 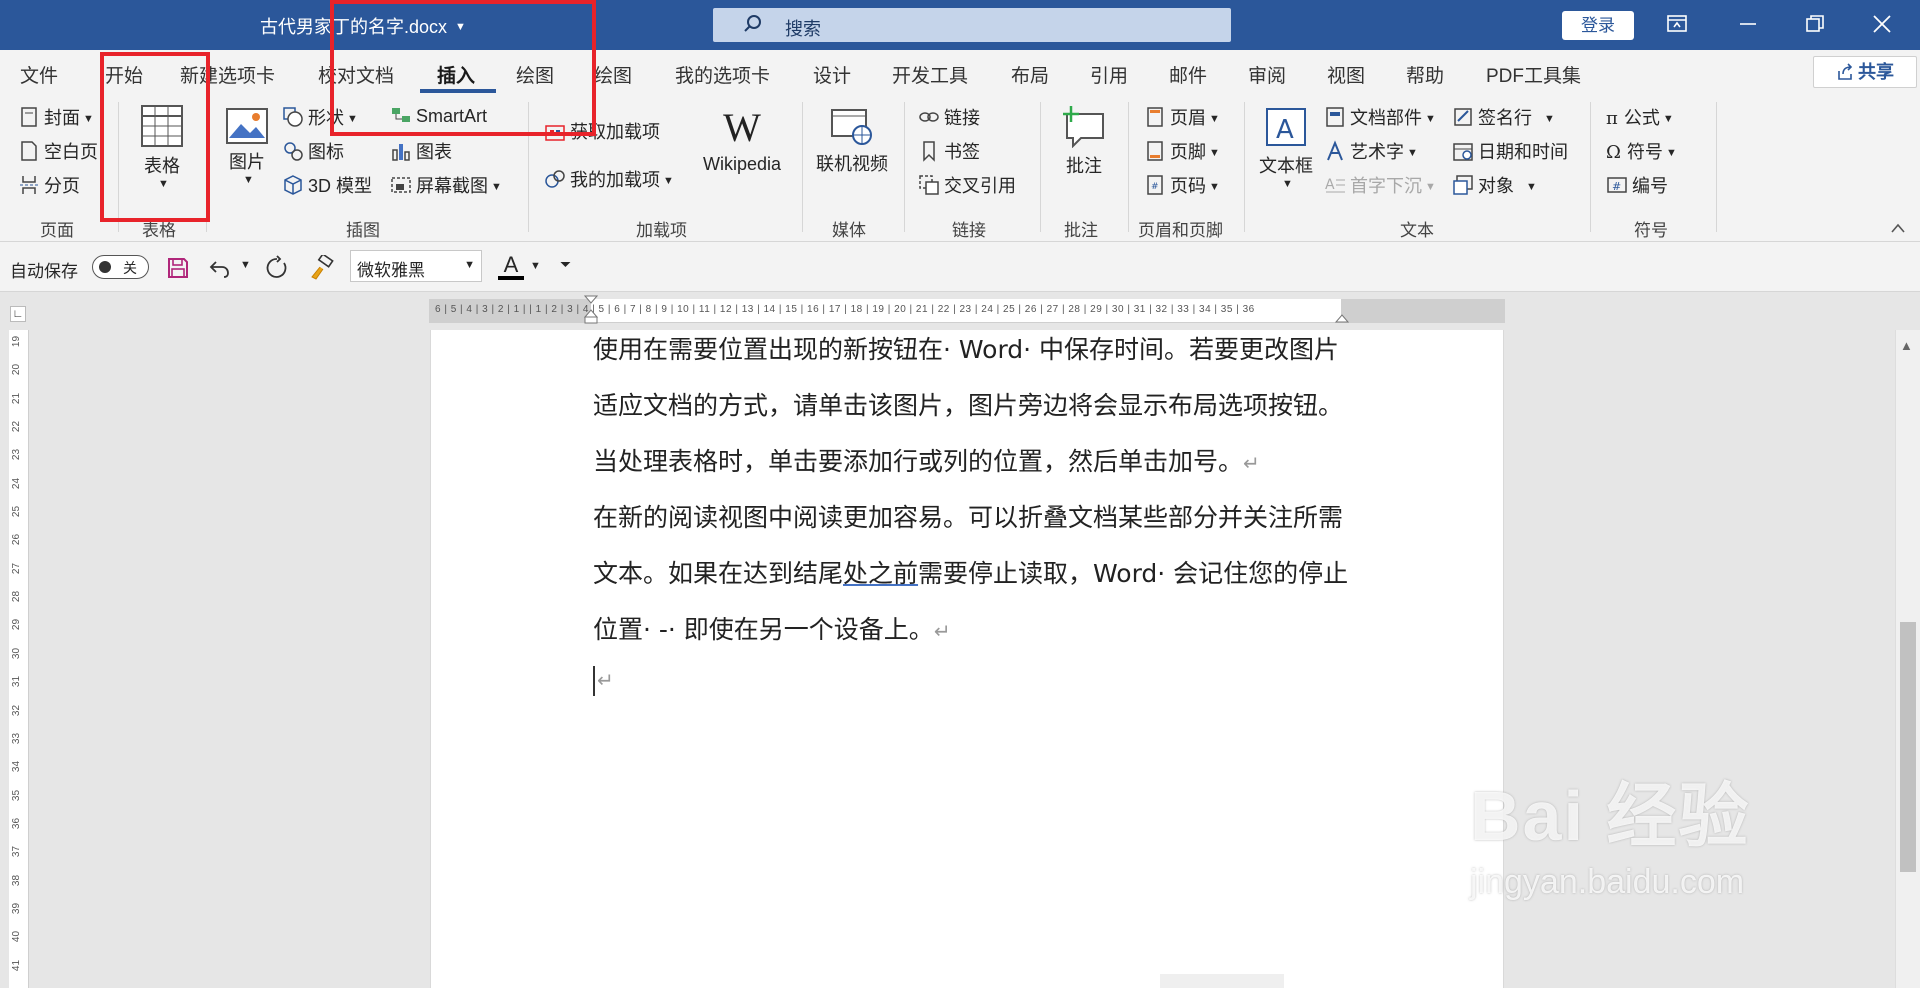 What do you see at coordinates (1533, 74) in the screenshot?
I see `tab-pdf-tools: PDF工具集` at bounding box center [1533, 74].